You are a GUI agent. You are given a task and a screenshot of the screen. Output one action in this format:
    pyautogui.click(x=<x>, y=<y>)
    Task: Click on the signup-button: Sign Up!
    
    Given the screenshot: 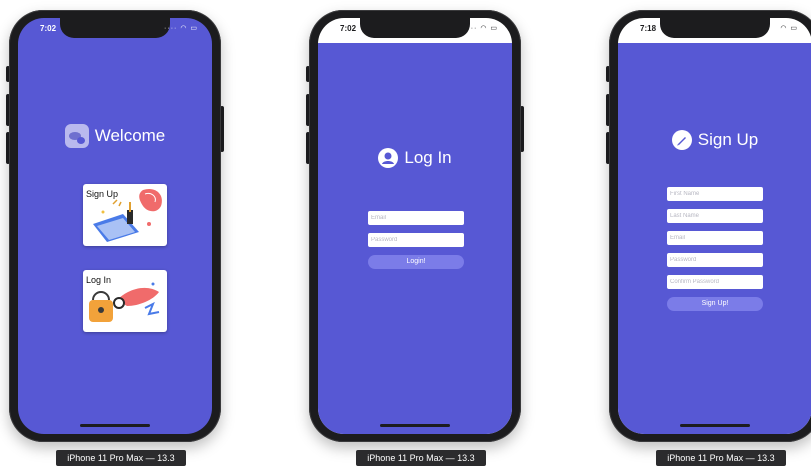 What is the action you would take?
    pyautogui.click(x=715, y=304)
    